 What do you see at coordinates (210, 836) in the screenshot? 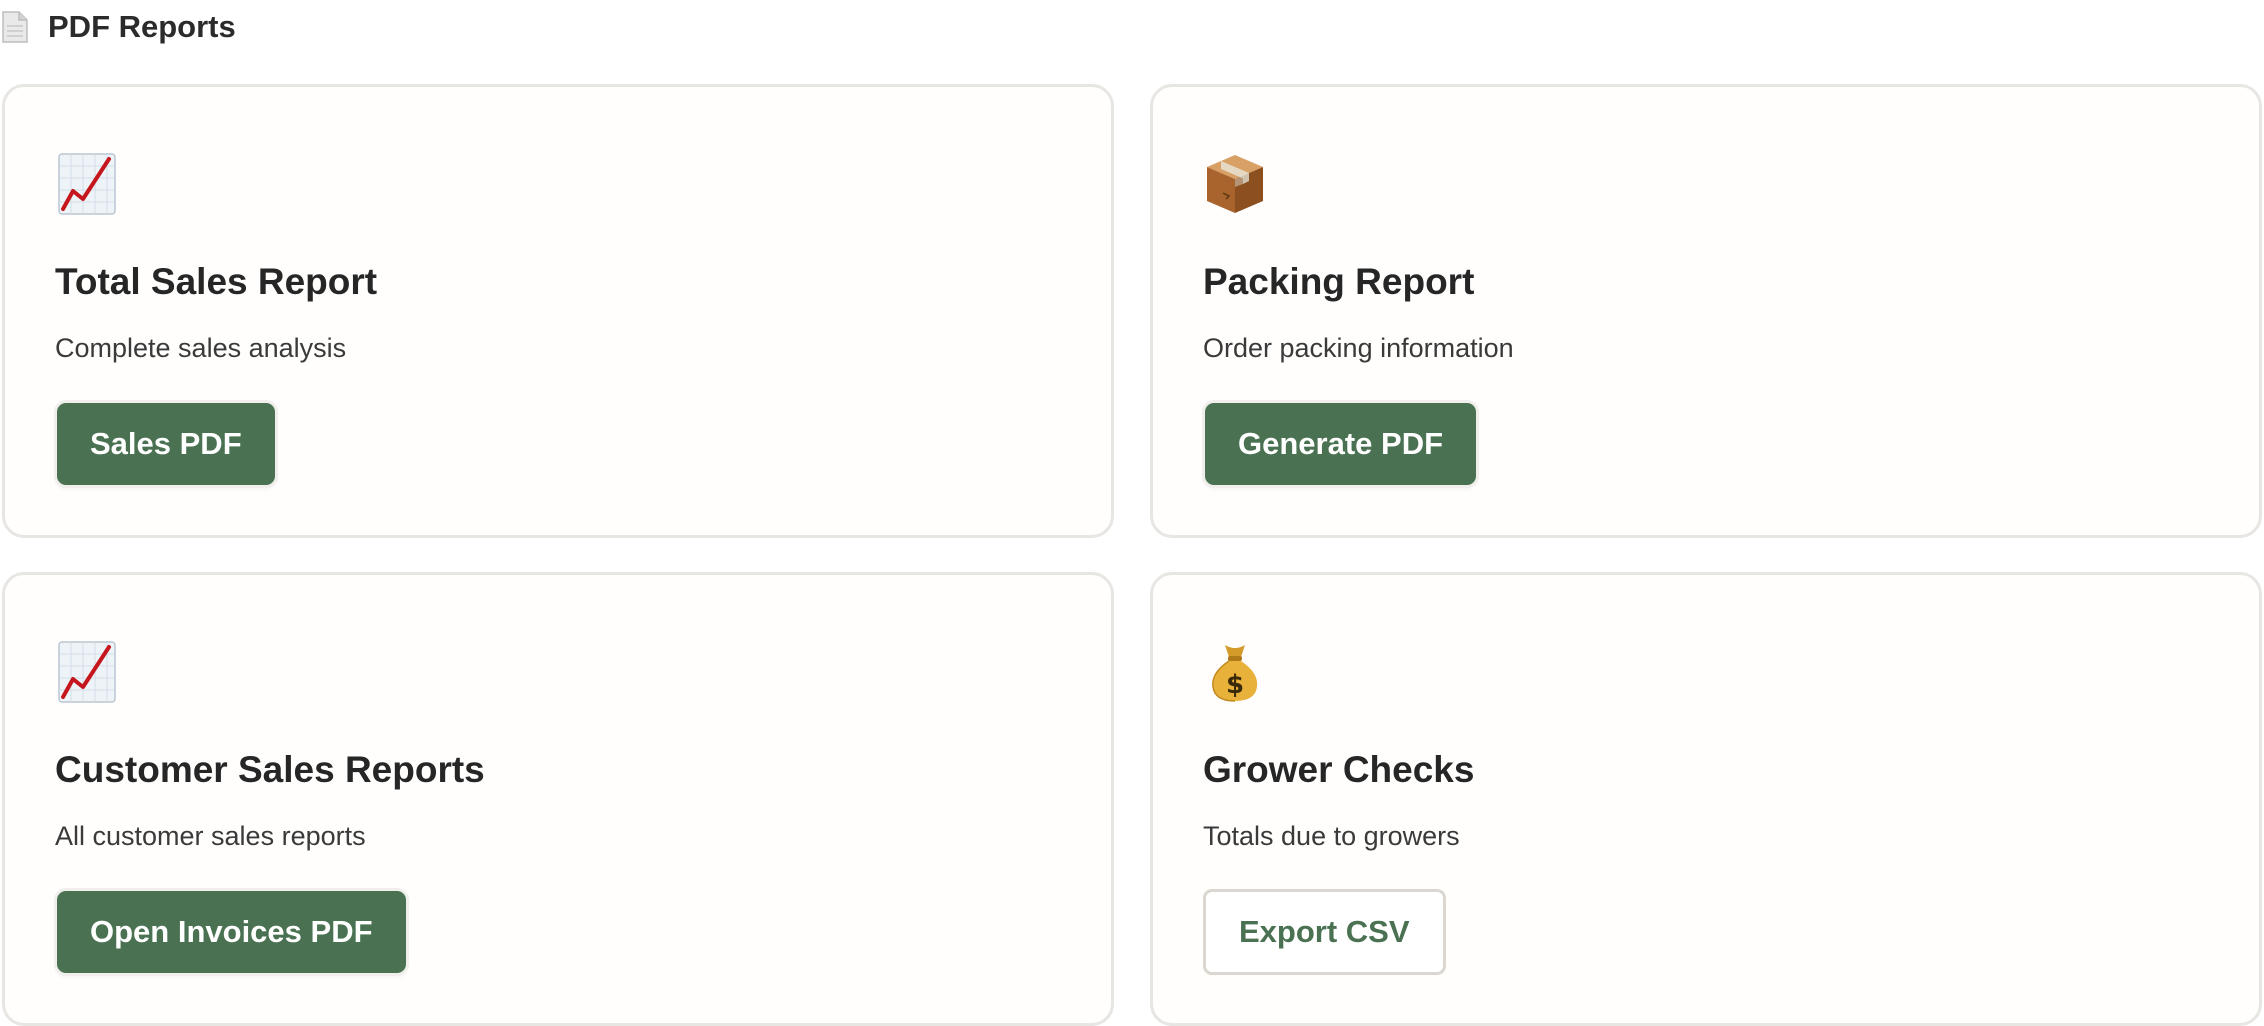
I see `card-description: All customer sales reports` at bounding box center [210, 836].